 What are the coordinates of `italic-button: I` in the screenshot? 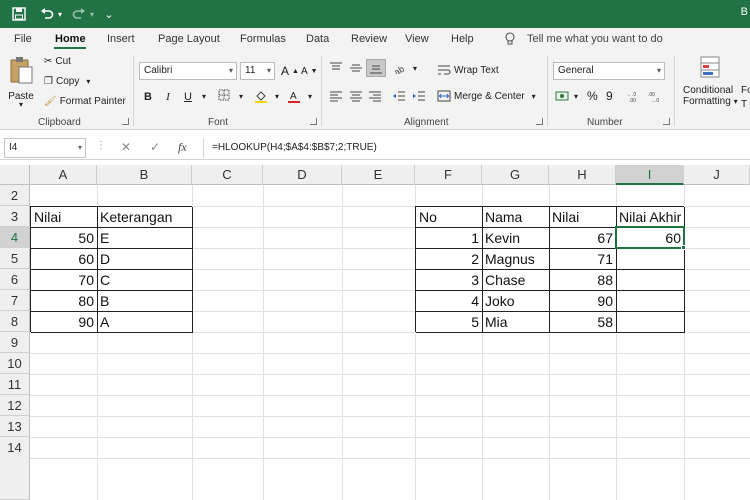 It's located at (168, 97).